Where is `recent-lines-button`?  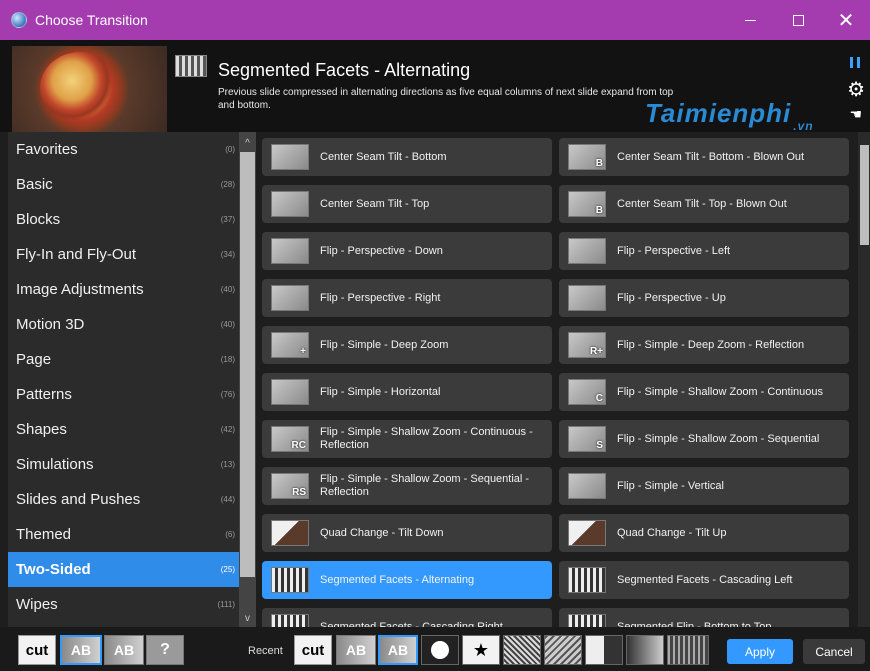
recent-lines-button is located at coordinates (688, 650).